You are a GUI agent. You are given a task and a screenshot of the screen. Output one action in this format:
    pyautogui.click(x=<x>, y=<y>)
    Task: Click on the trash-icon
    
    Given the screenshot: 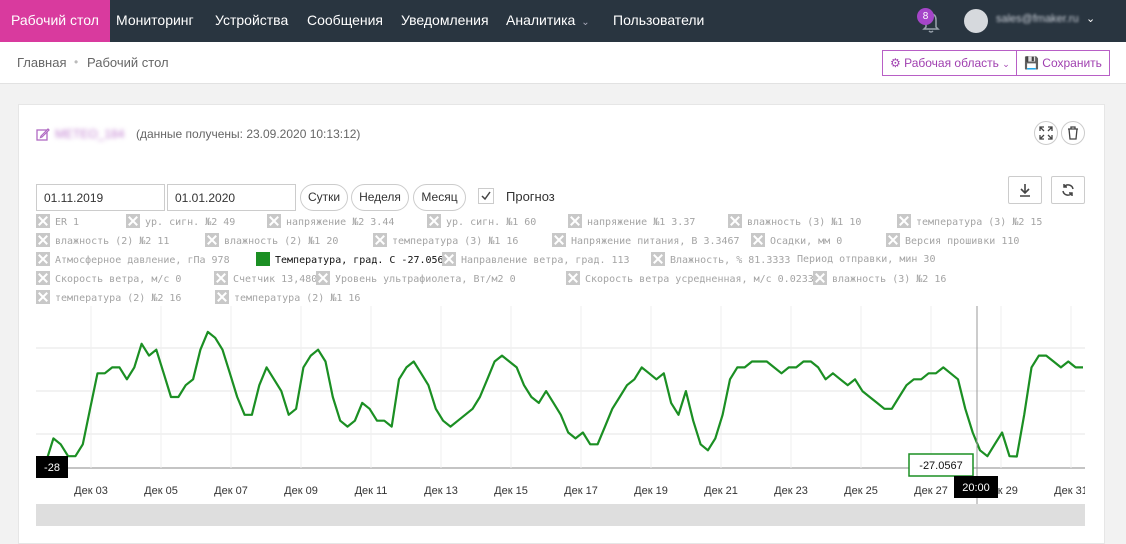 What is the action you would take?
    pyautogui.click(x=1073, y=133)
    